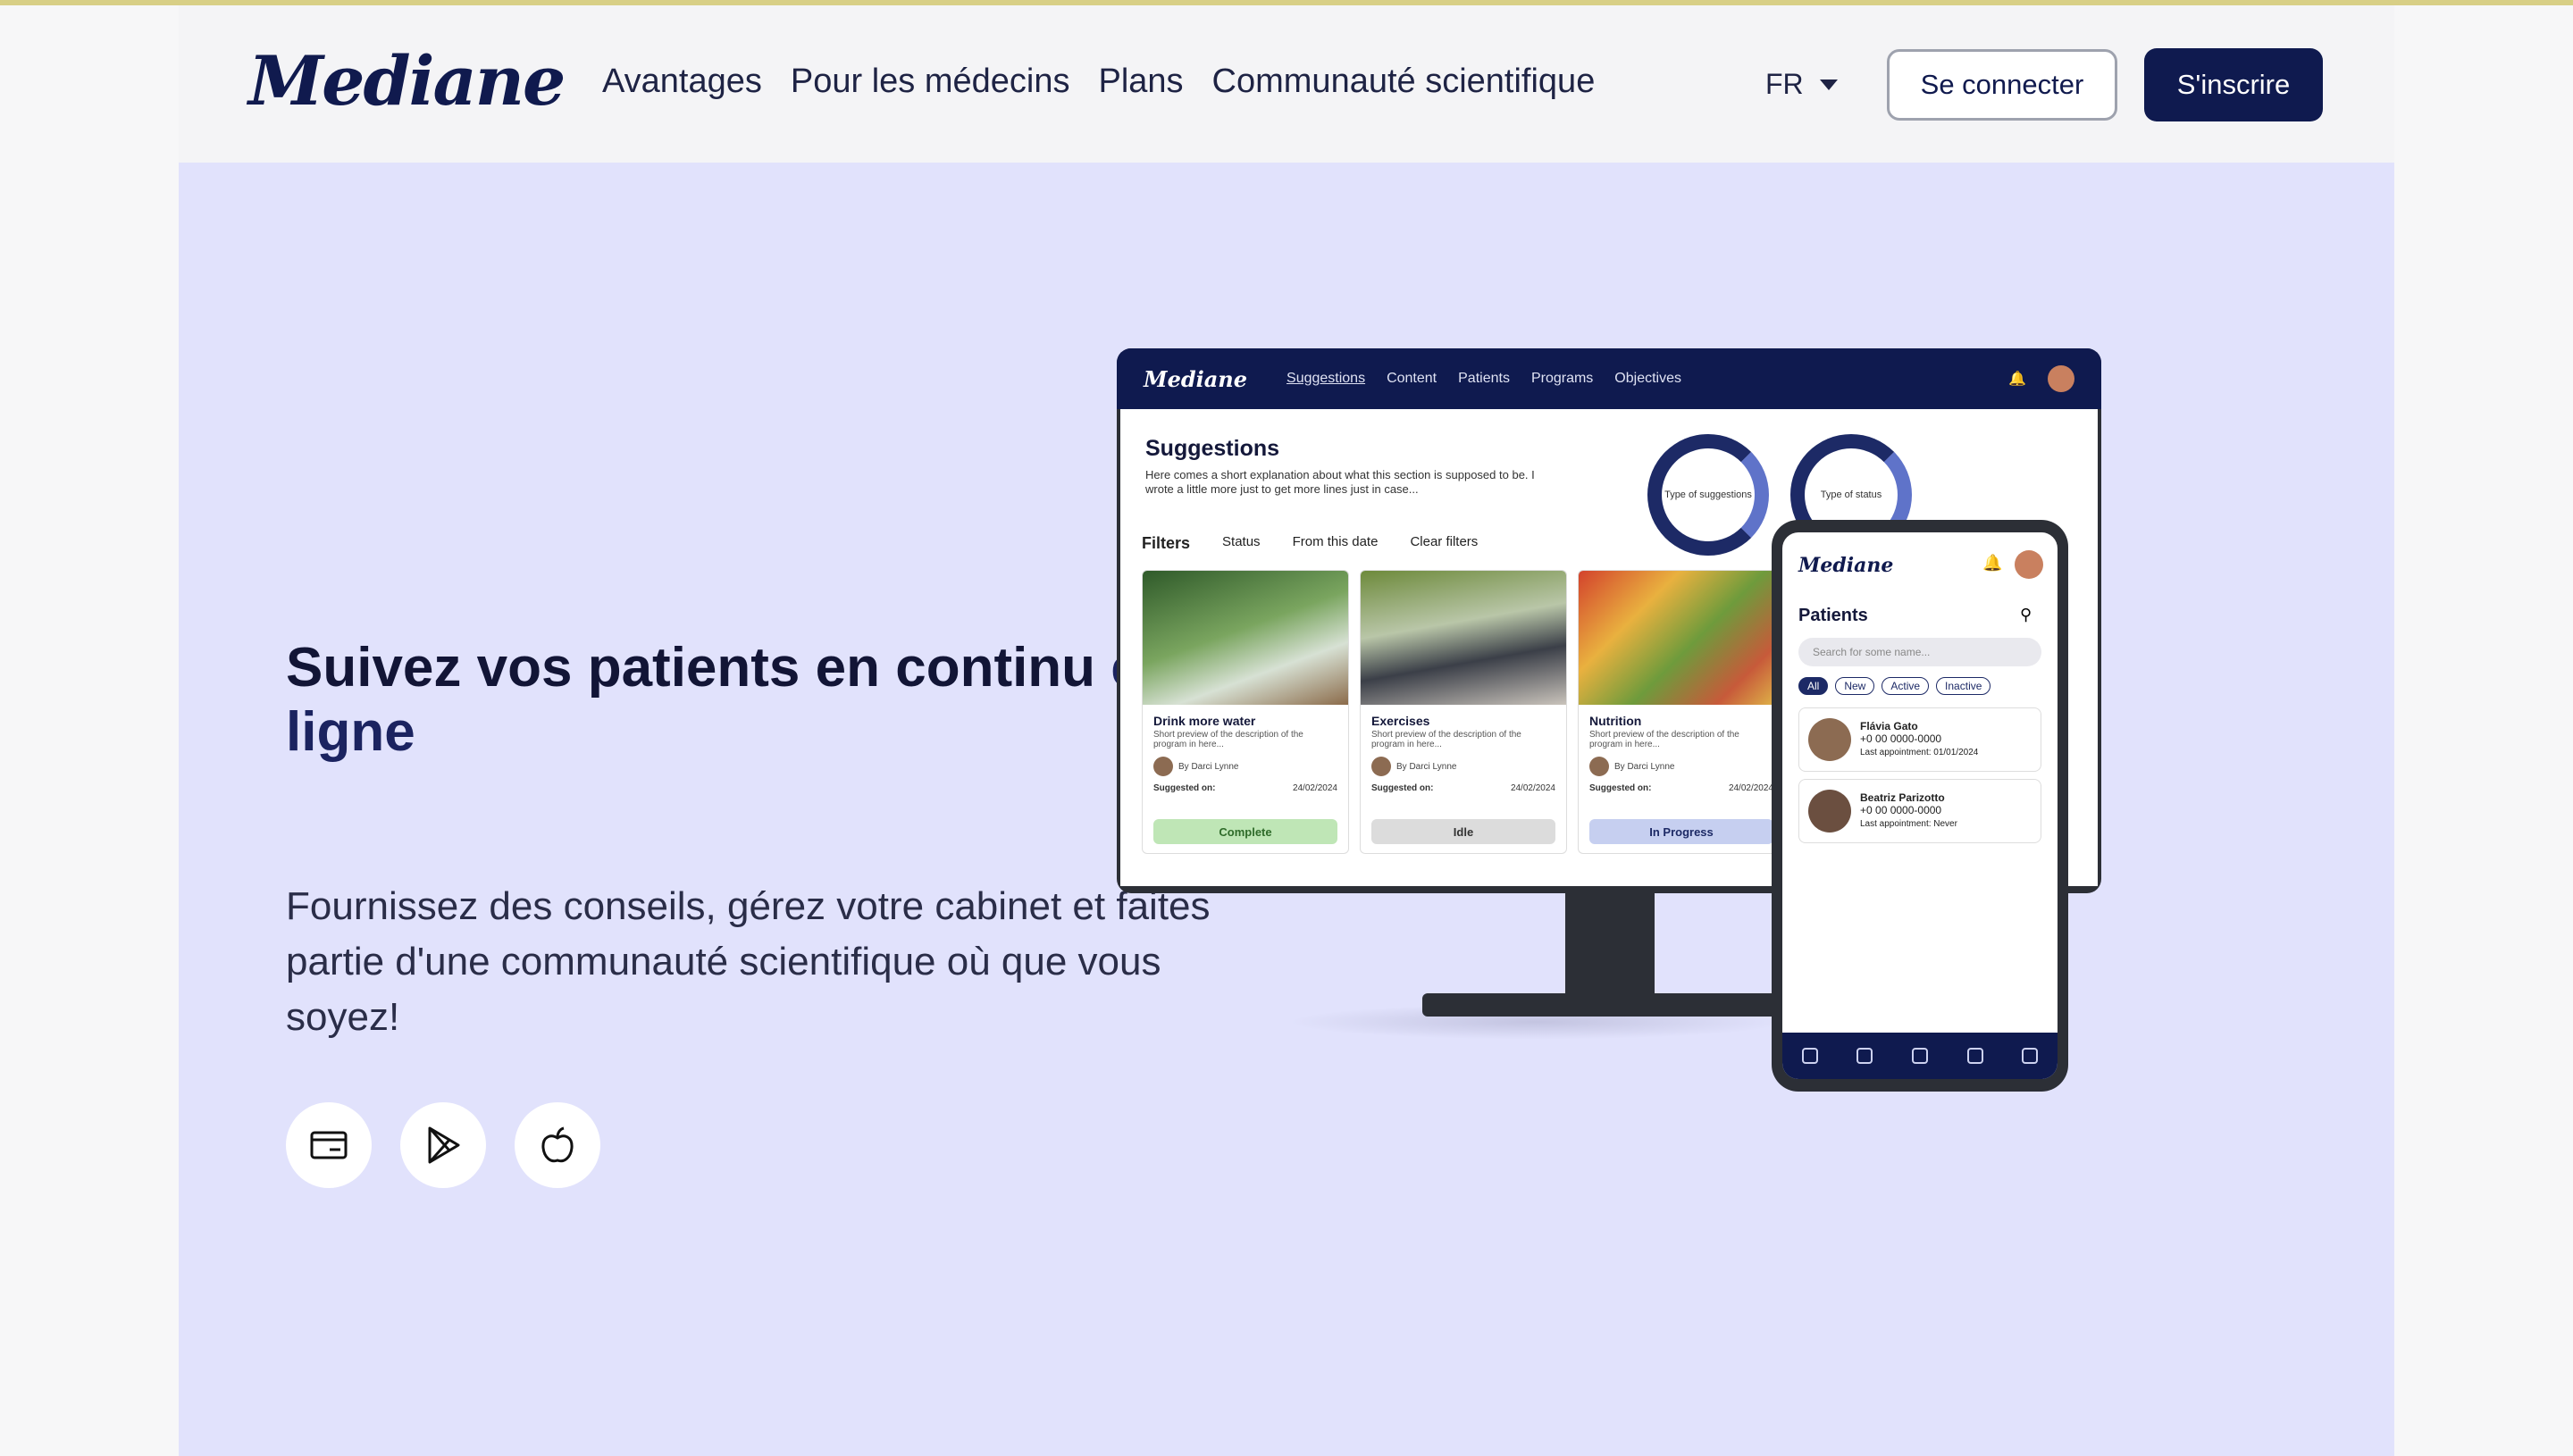 This screenshot has width=2573, height=1456. Describe the element at coordinates (1610, 946) in the screenshot. I see `monitor-stand` at that location.